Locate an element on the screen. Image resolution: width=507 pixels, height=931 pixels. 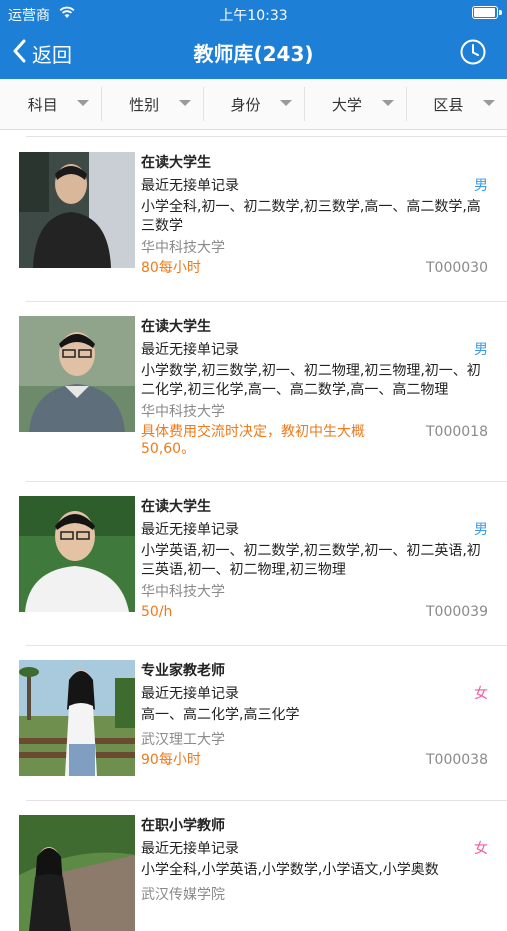
page-title: 教师库(243) is located at coordinates (253, 54).